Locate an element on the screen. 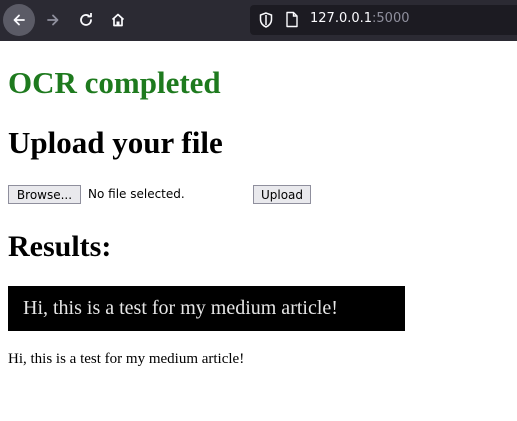 The height and width of the screenshot is (421, 517). url-host: 127.0.0.1 is located at coordinates (341, 18).